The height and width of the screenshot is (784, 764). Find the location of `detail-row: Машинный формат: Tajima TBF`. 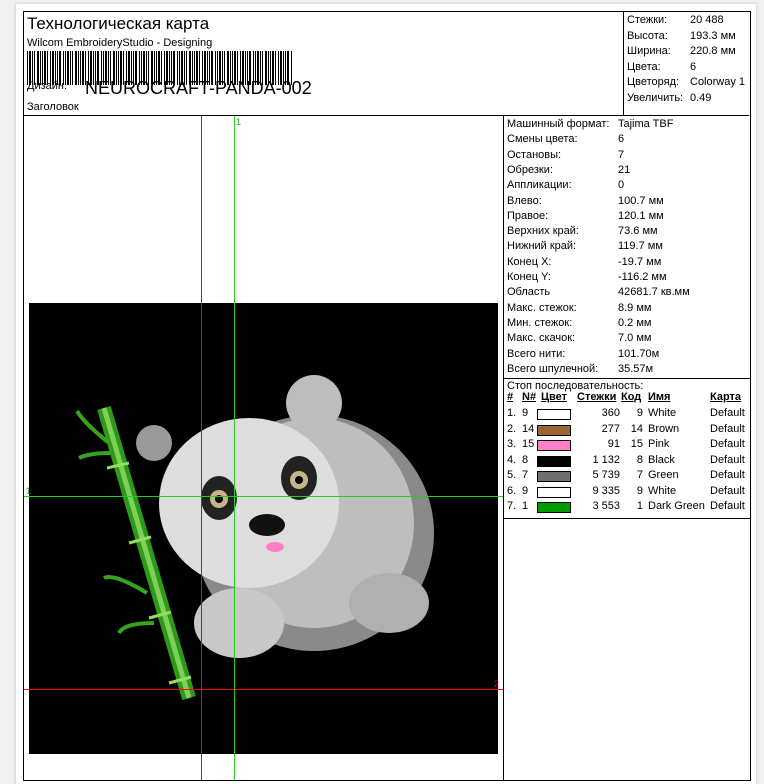

detail-row: Машинный формат: Tajima TBF is located at coordinates (590, 125).